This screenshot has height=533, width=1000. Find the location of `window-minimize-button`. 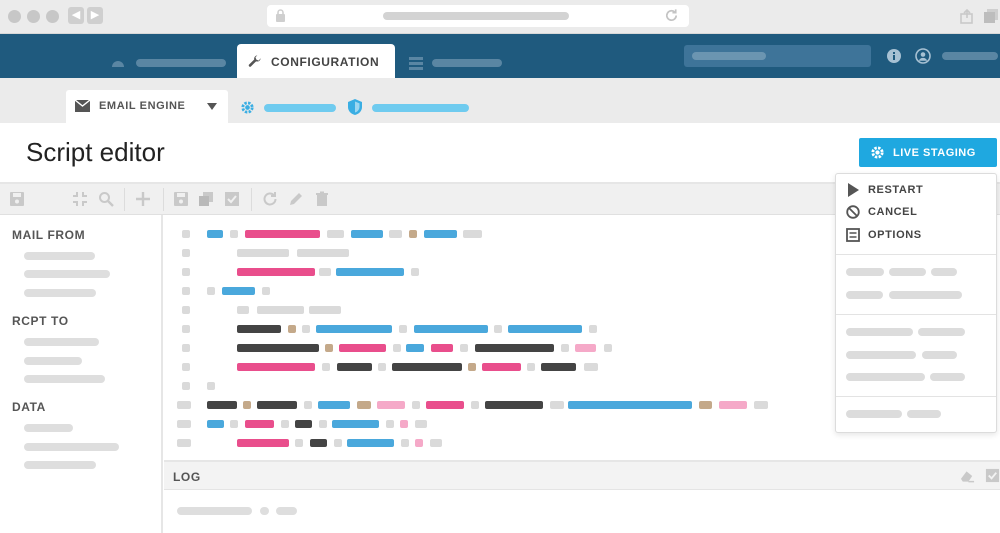

window-minimize-button is located at coordinates (33, 16).